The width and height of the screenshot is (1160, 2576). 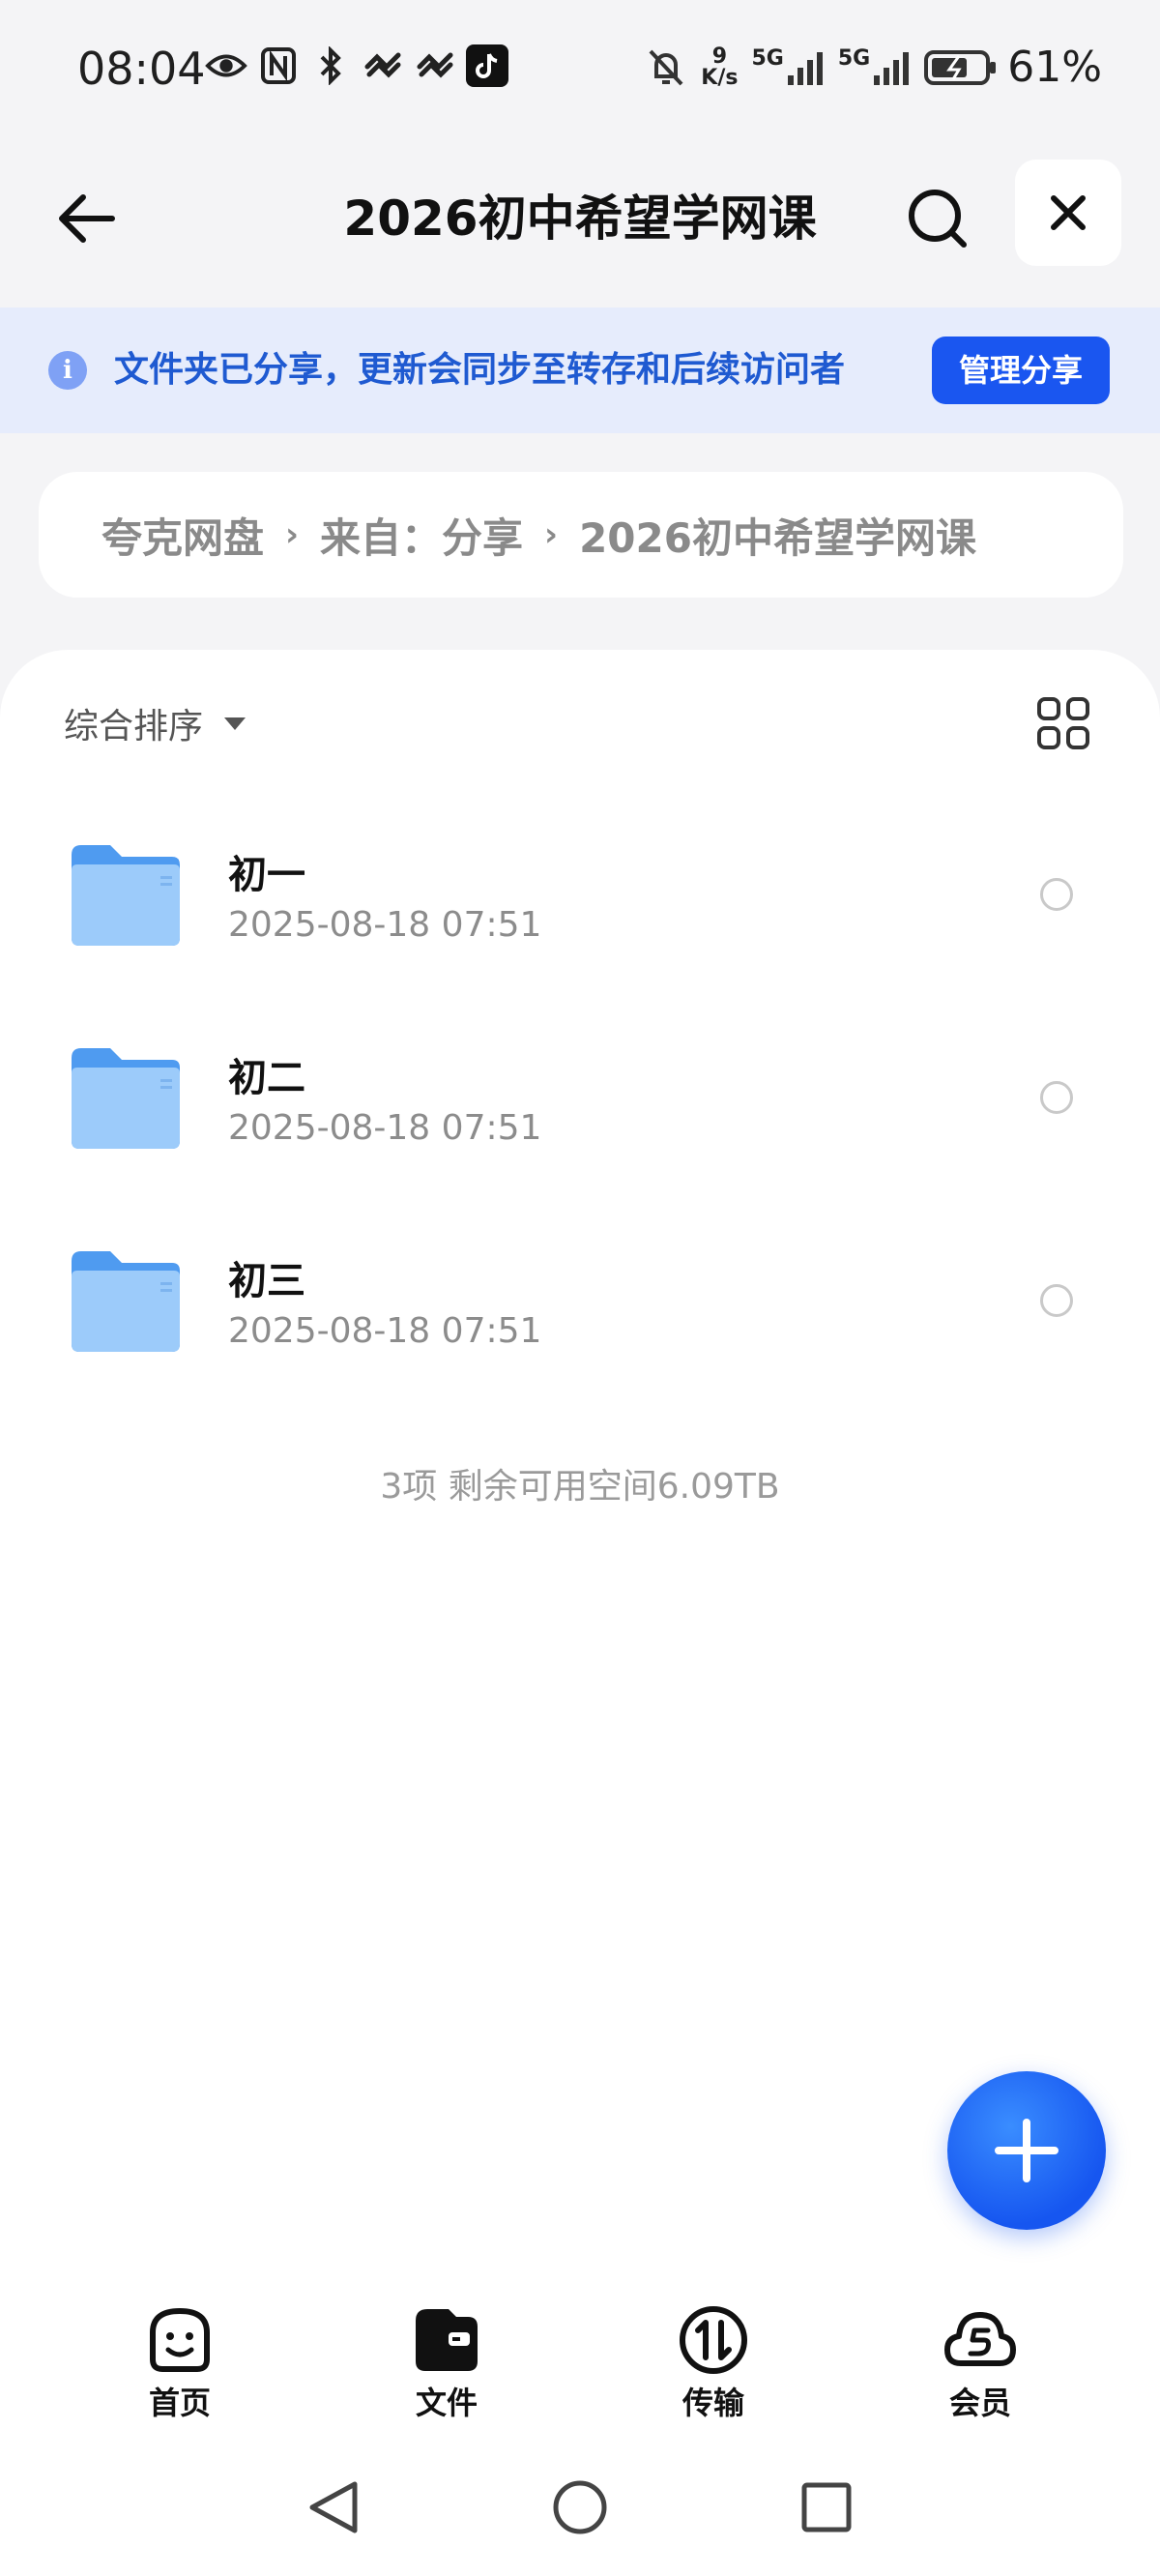 What do you see at coordinates (713, 2403) in the screenshot?
I see `nav-label: 传输` at bounding box center [713, 2403].